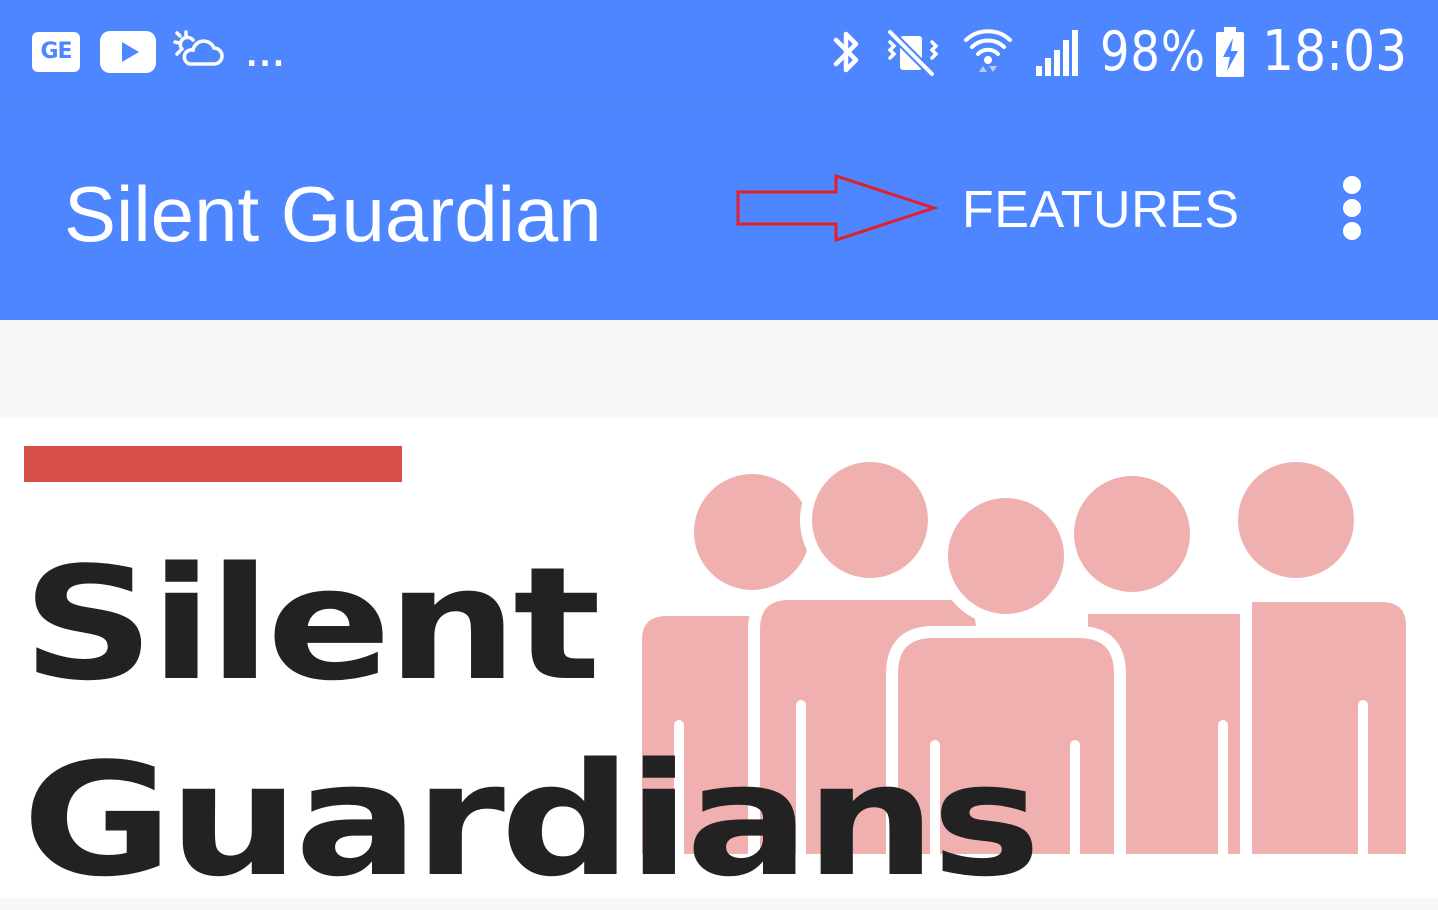 The height and width of the screenshot is (910, 1438). Describe the element at coordinates (719, 55) in the screenshot. I see `status-bar: GE ... 98% 18:03` at that location.